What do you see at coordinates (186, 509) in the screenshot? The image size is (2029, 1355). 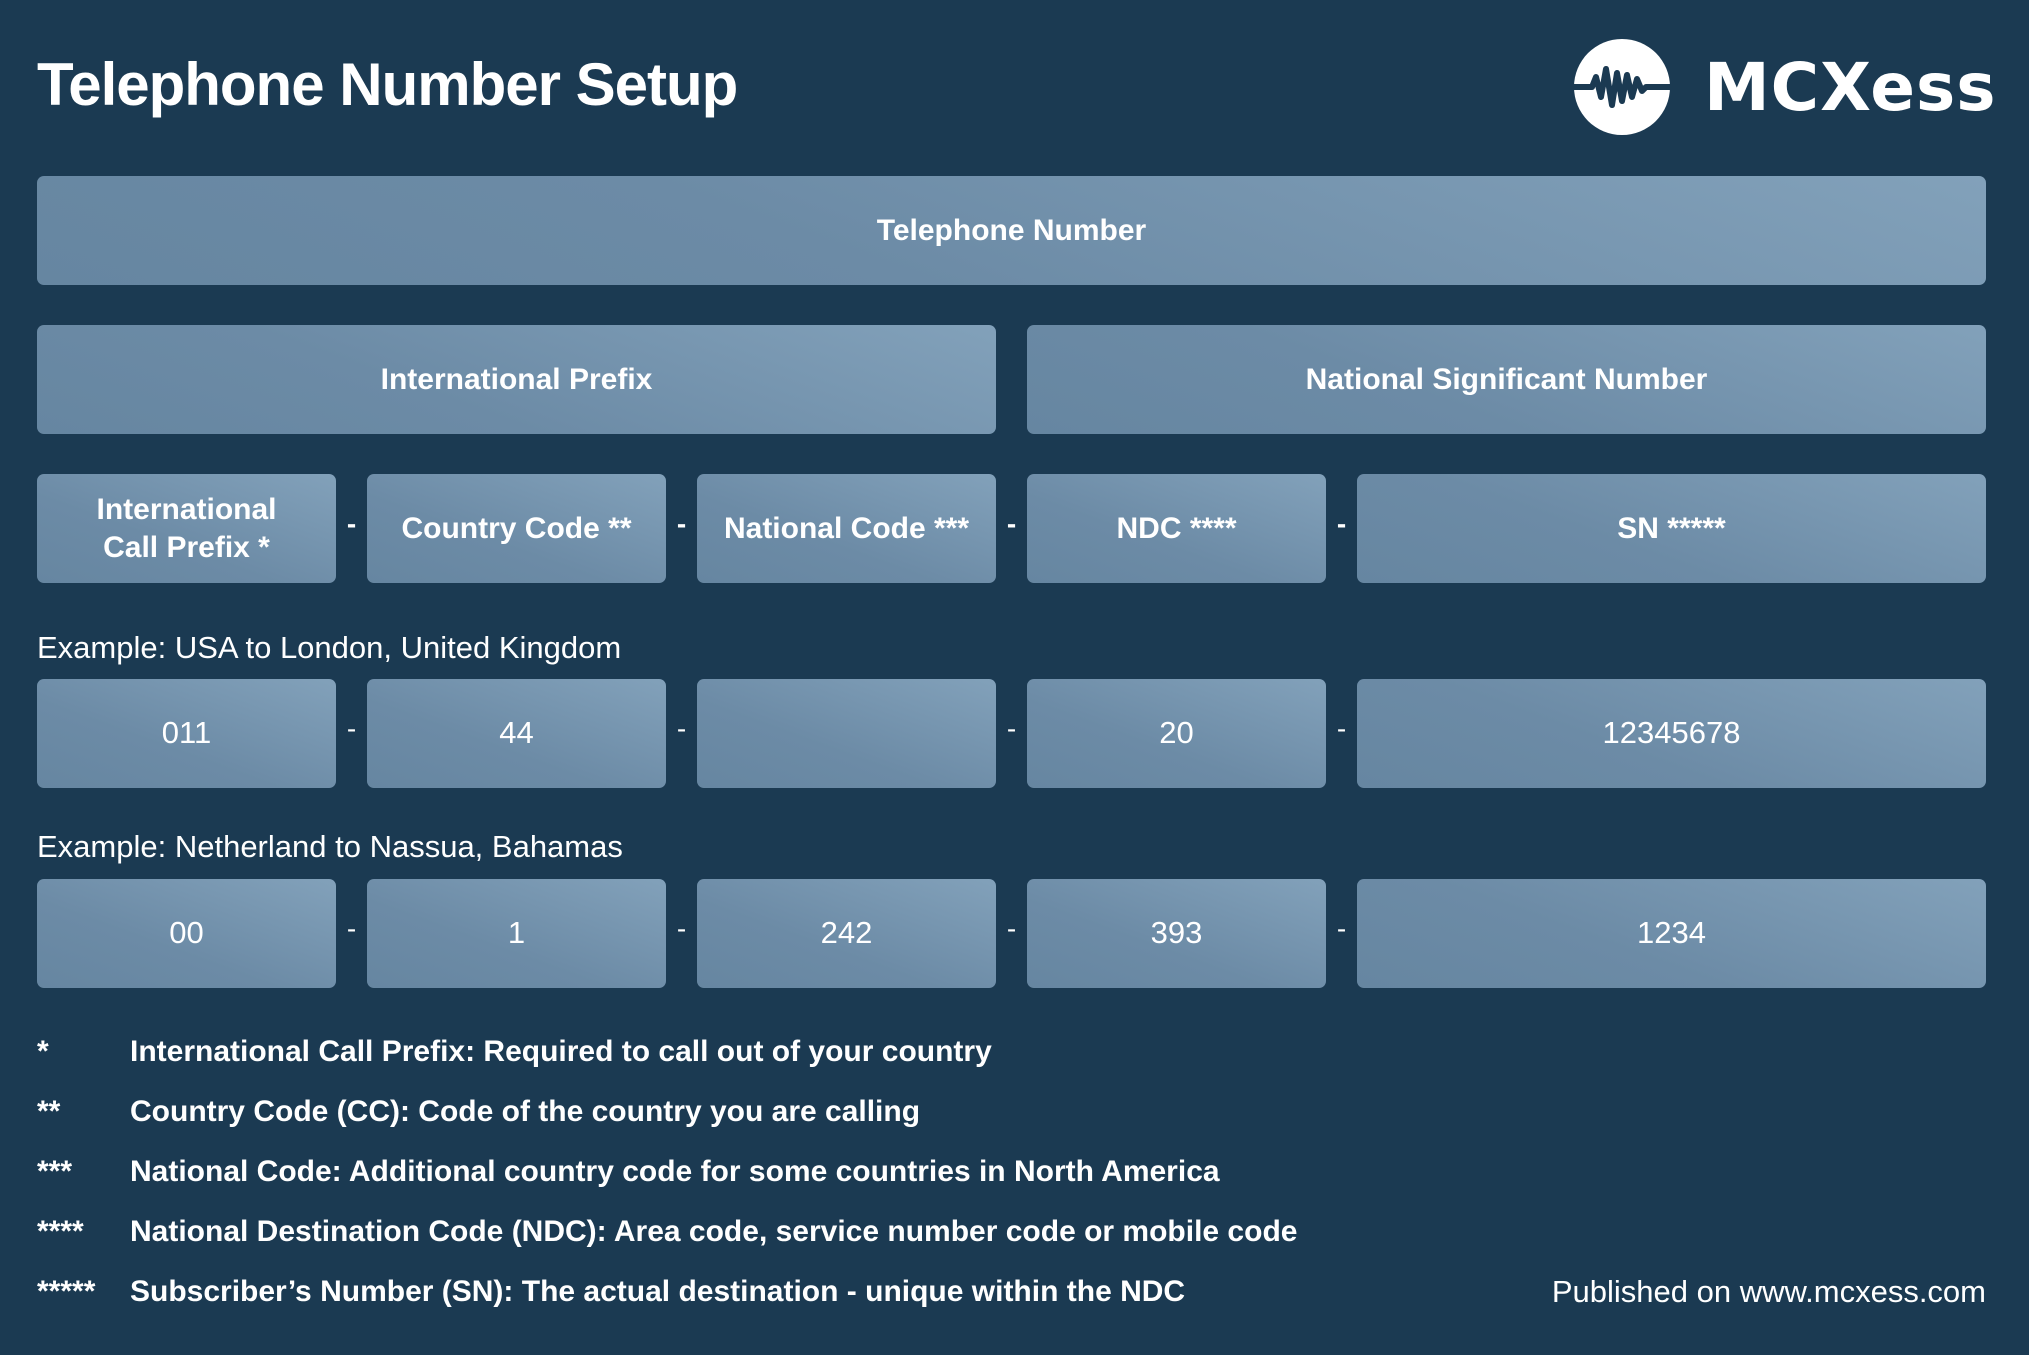 I see `component-label-line1: International` at bounding box center [186, 509].